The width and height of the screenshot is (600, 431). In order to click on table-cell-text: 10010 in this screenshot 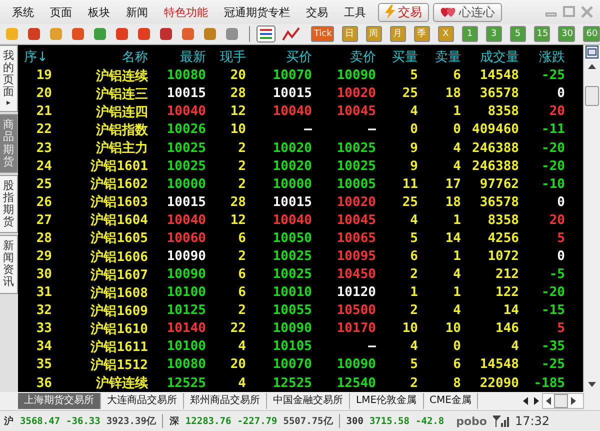, I will do `click(292, 292)`.